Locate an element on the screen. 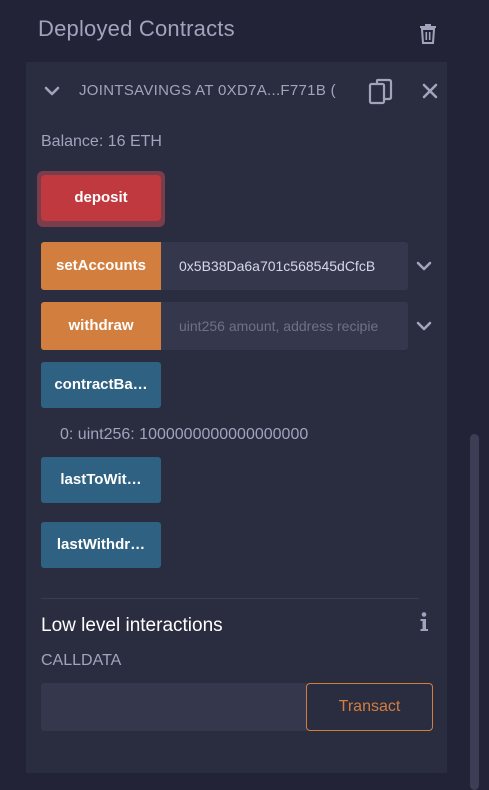 The image size is (489, 790). withdraw-button: withdraw is located at coordinates (101, 326).